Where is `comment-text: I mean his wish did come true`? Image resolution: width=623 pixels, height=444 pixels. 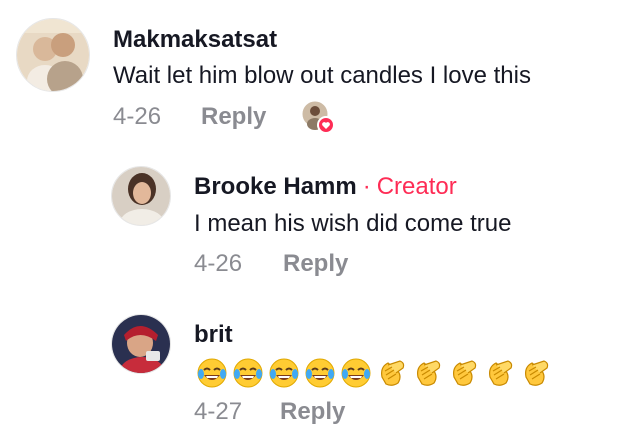 comment-text: I mean his wish did come true is located at coordinates (353, 223).